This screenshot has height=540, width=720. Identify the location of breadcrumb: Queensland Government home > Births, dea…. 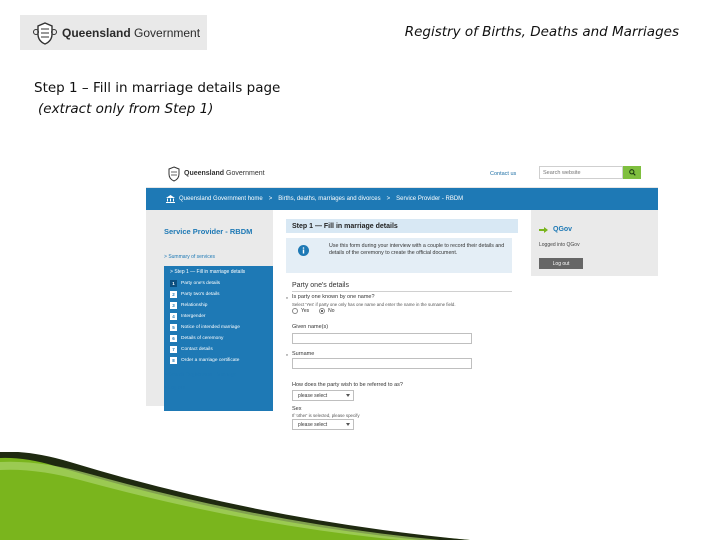
(402, 199).